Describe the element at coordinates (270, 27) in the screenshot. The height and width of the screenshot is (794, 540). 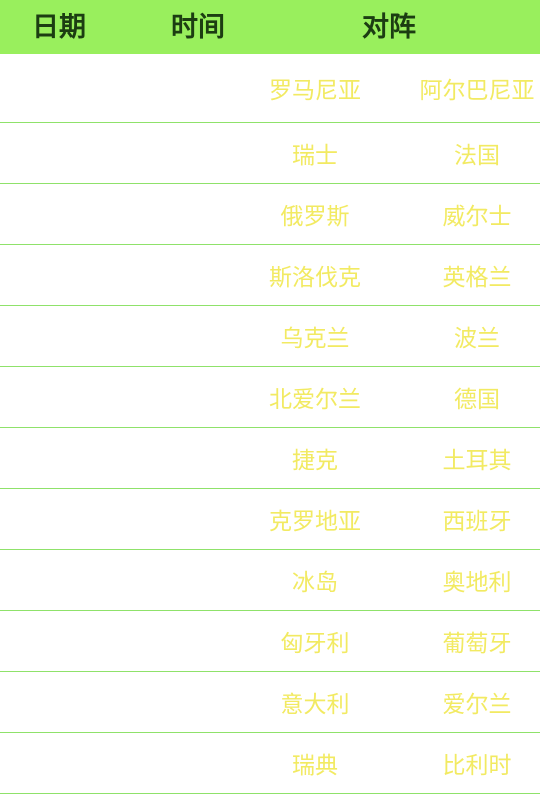
I see `table-header: 日期 时间 对阵` at that location.